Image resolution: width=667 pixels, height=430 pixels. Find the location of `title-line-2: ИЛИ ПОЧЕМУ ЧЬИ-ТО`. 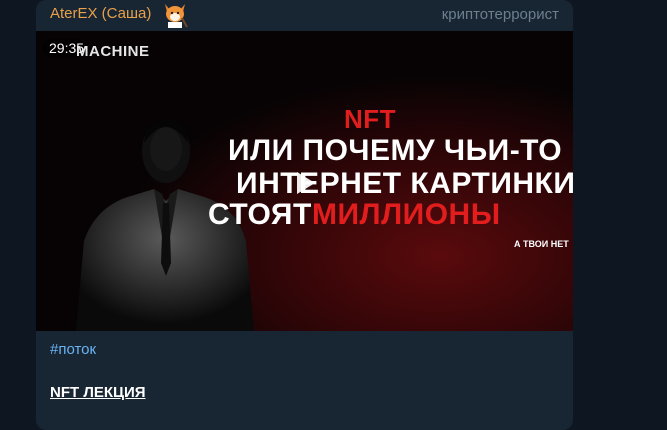

title-line-2: ИЛИ ПОЧЕМУ ЧЬИ-ТО is located at coordinates (395, 150).